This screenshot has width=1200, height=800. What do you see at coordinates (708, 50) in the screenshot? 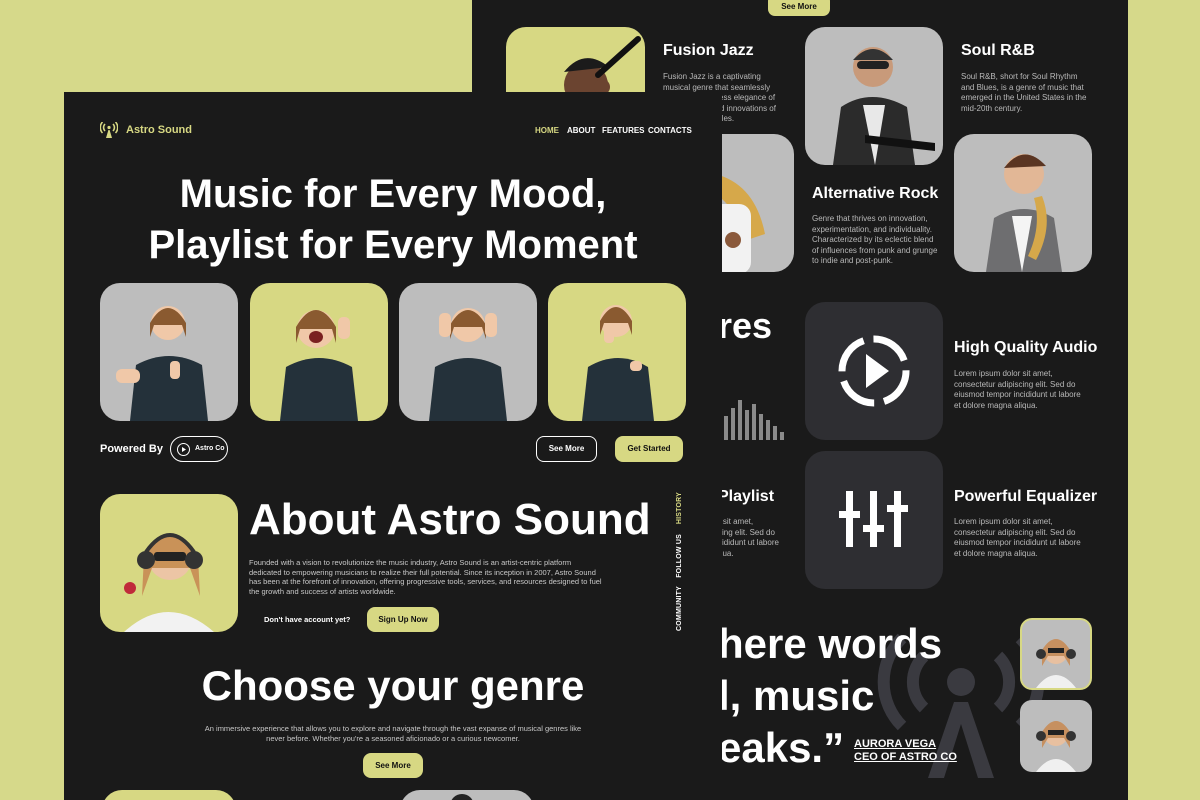
I see `genre-title: Fusion Jazz` at bounding box center [708, 50].